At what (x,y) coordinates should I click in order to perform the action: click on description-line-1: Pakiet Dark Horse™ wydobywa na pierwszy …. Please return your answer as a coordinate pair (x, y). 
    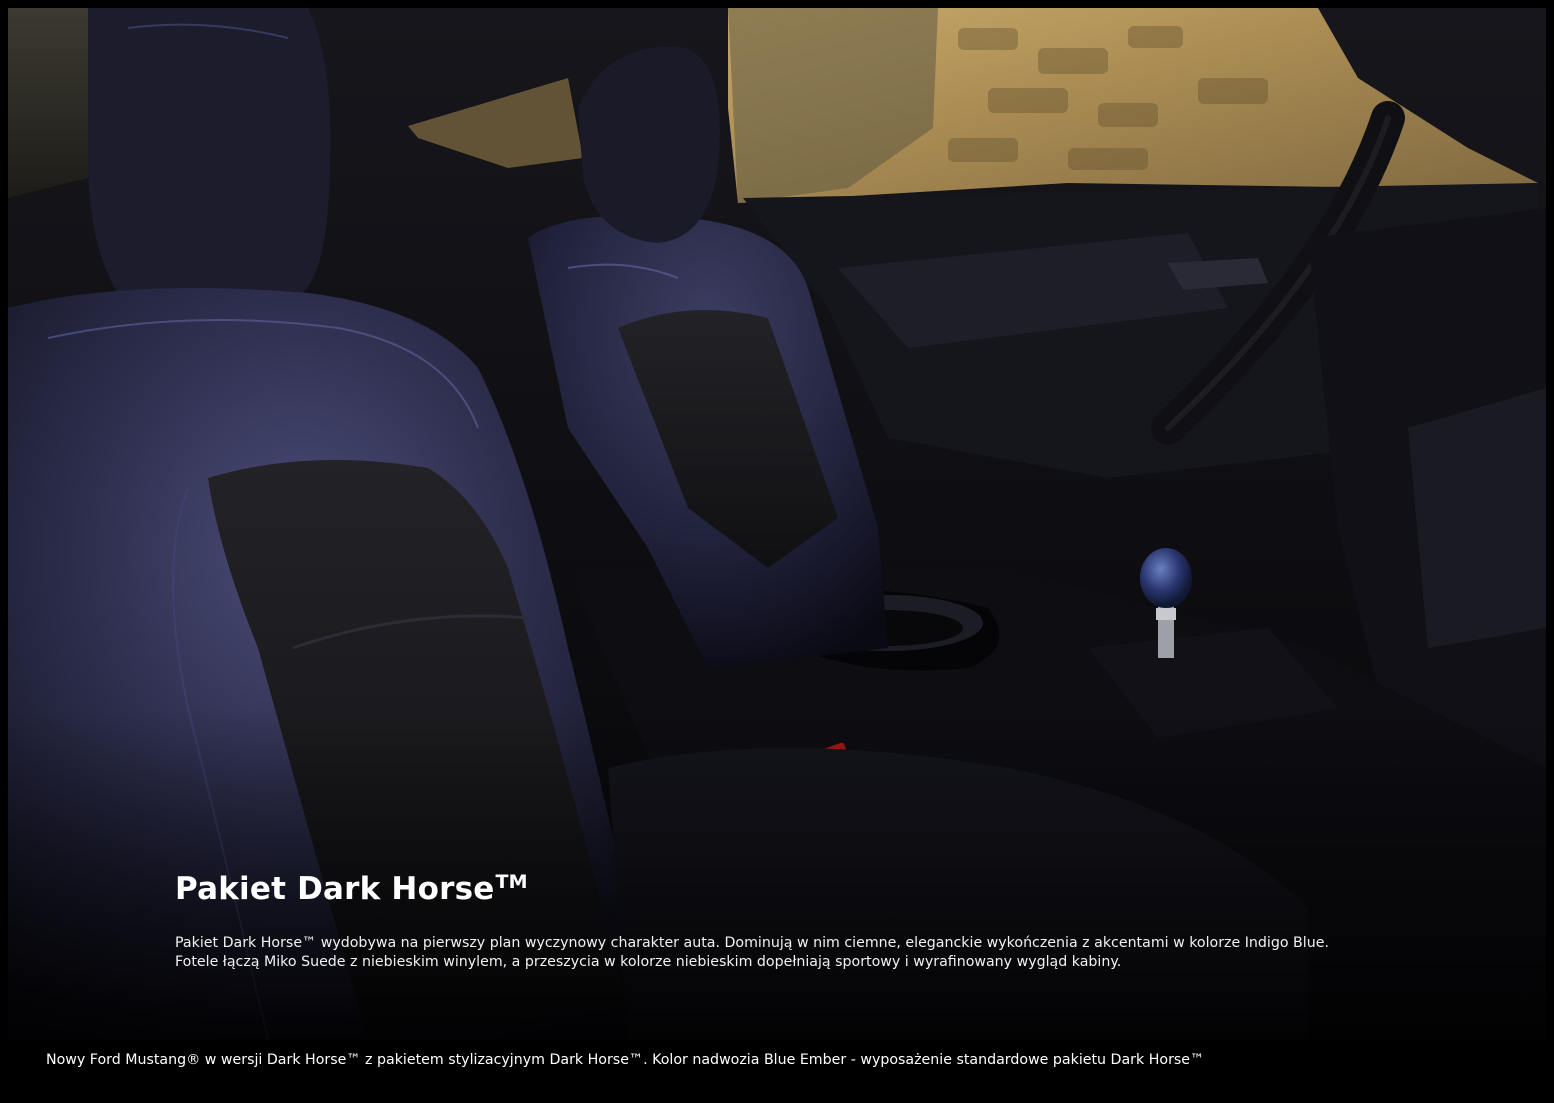
    Looking at the image, I should click on (752, 943).